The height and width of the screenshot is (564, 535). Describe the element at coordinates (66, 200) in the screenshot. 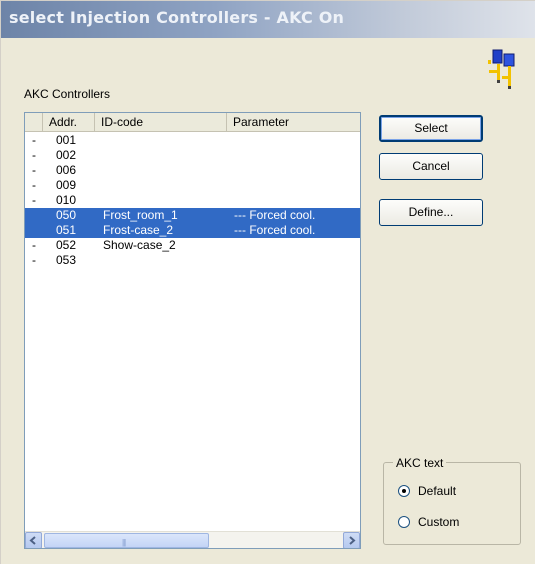

I see `row-addr: 010` at that location.